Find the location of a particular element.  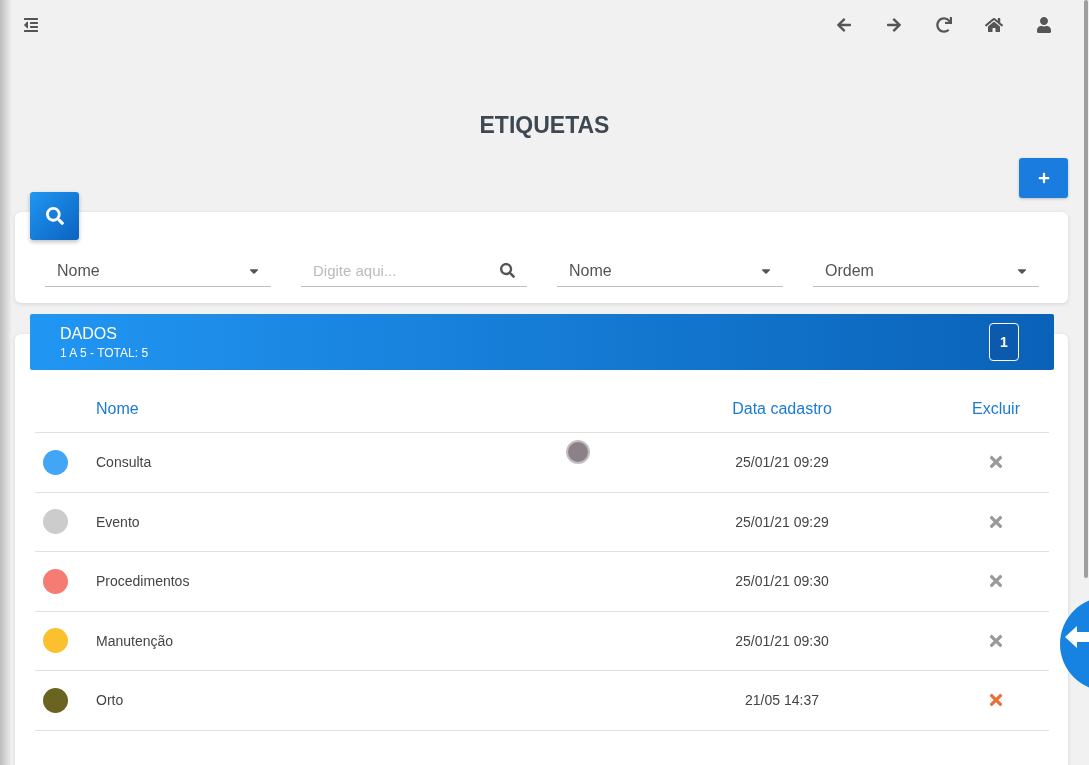

page-button: 1 is located at coordinates (1004, 342).